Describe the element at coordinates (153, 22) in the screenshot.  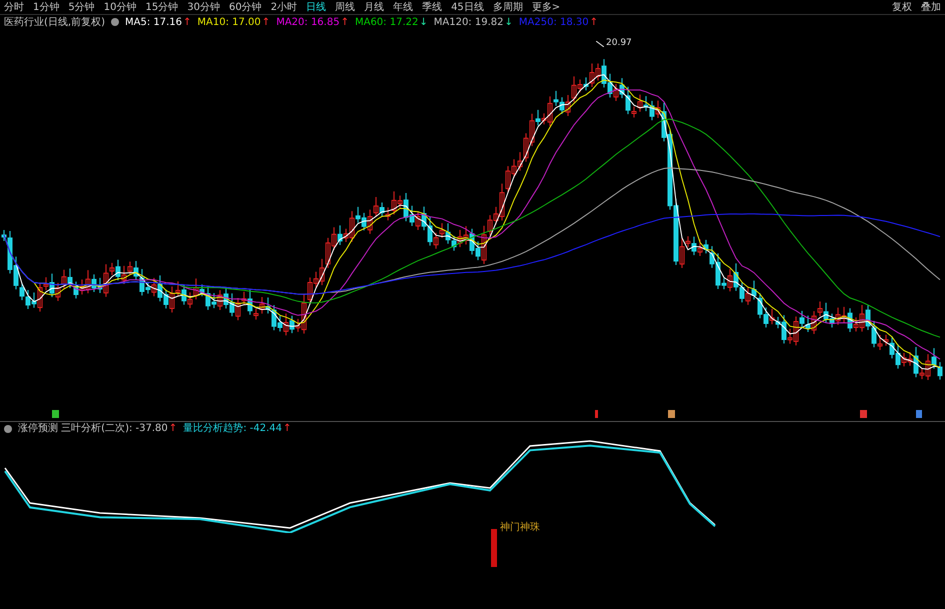
I see `indicator-value: MA5: 17.16` at that location.